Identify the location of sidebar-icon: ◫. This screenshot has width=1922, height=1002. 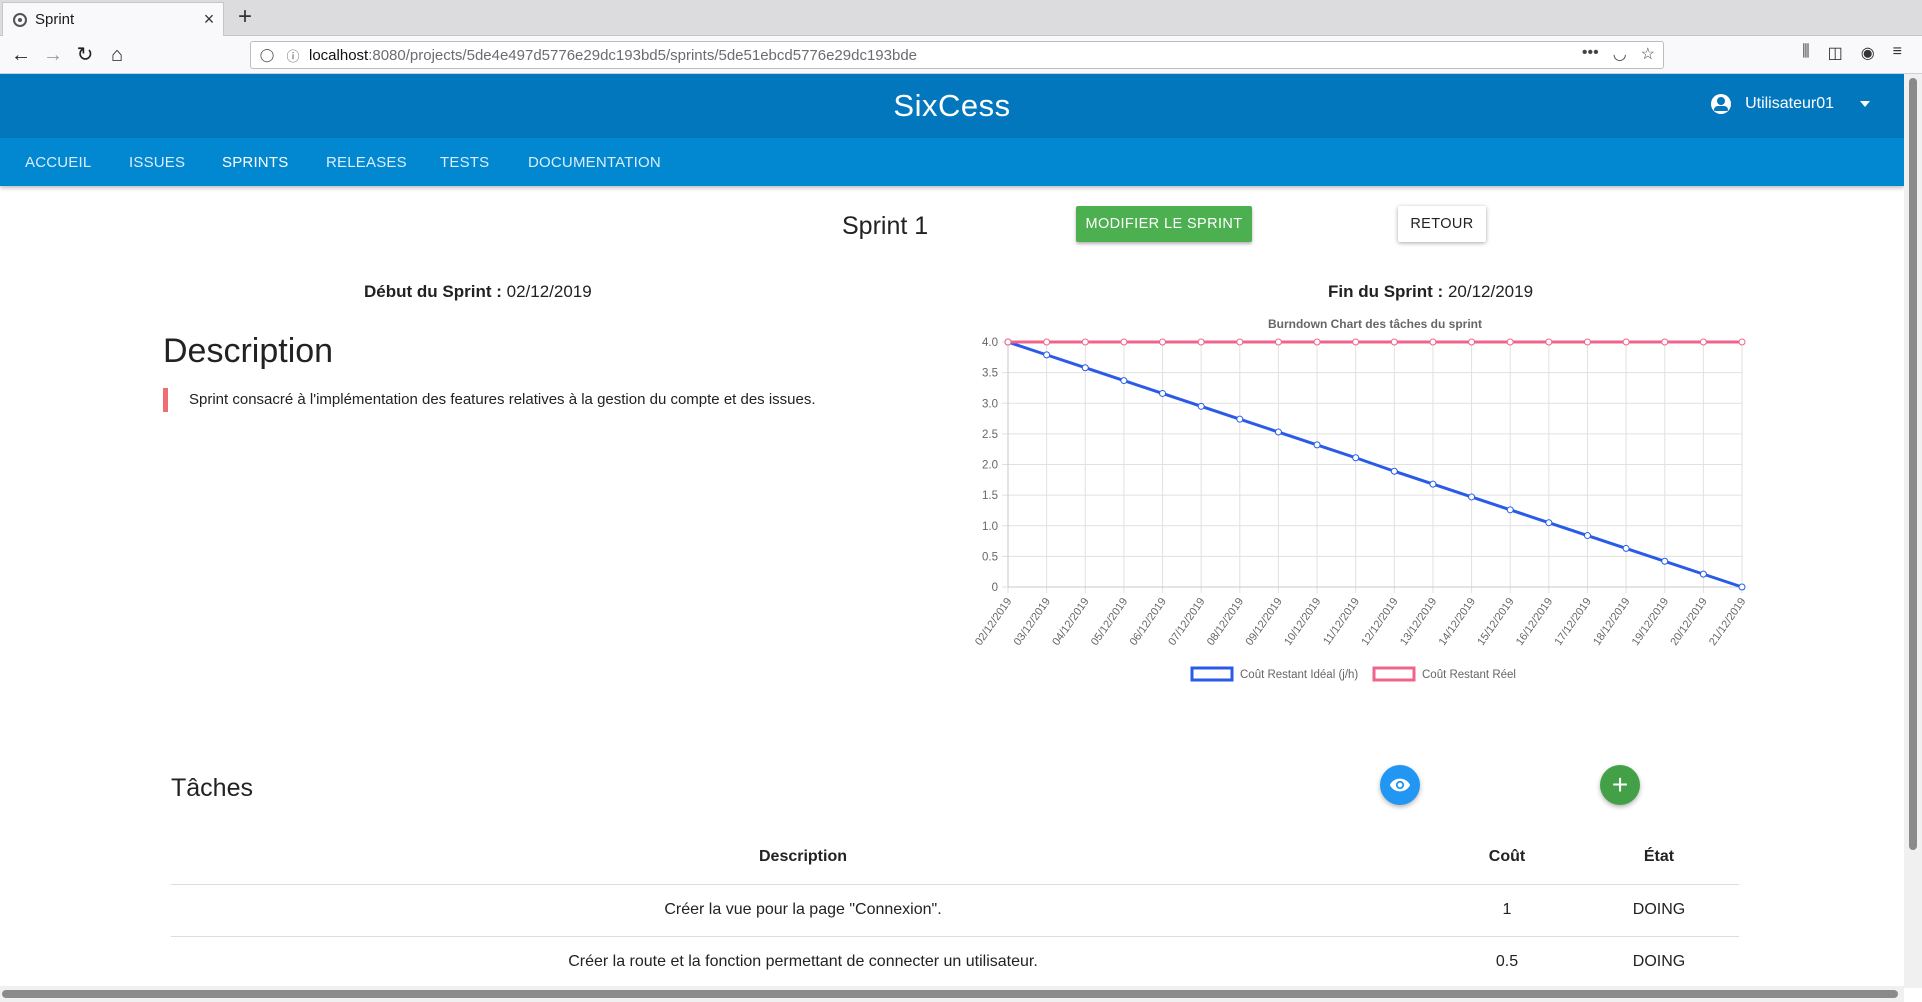
(1835, 53).